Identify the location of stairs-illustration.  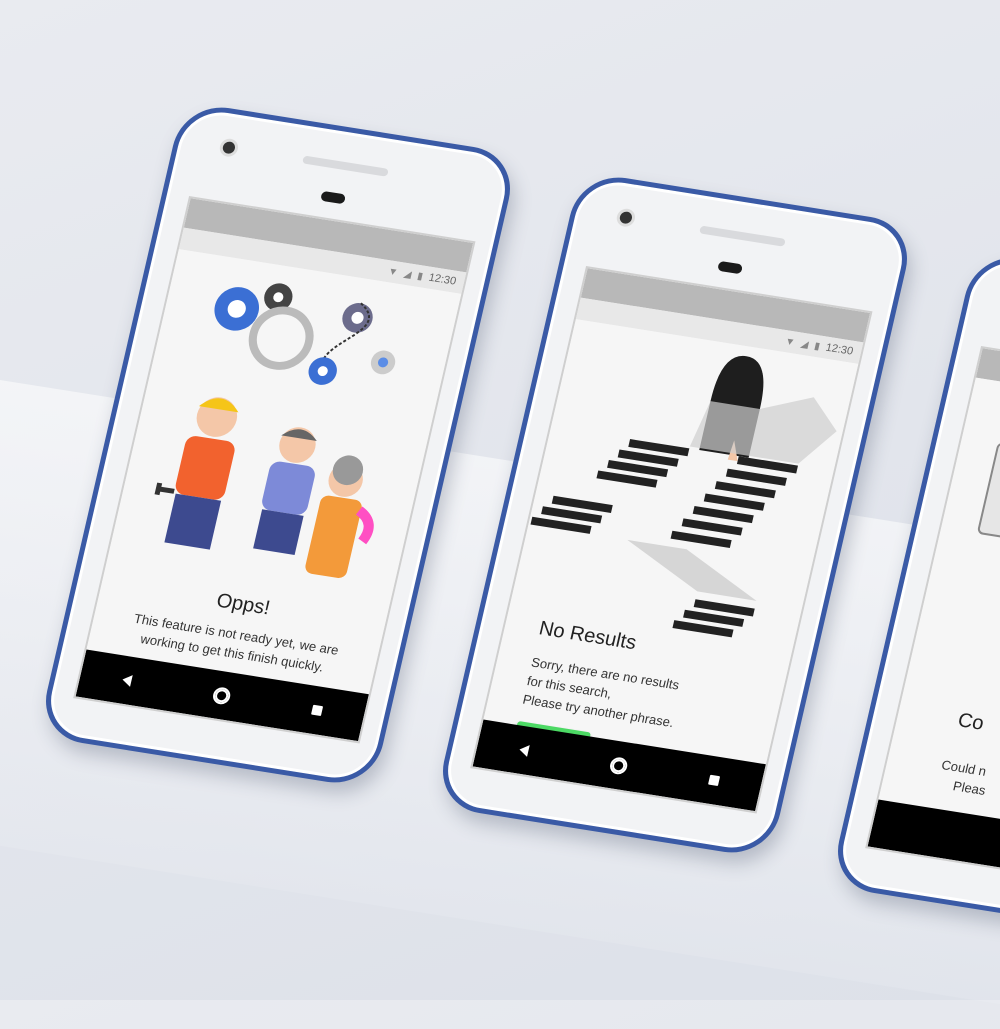
(683, 497).